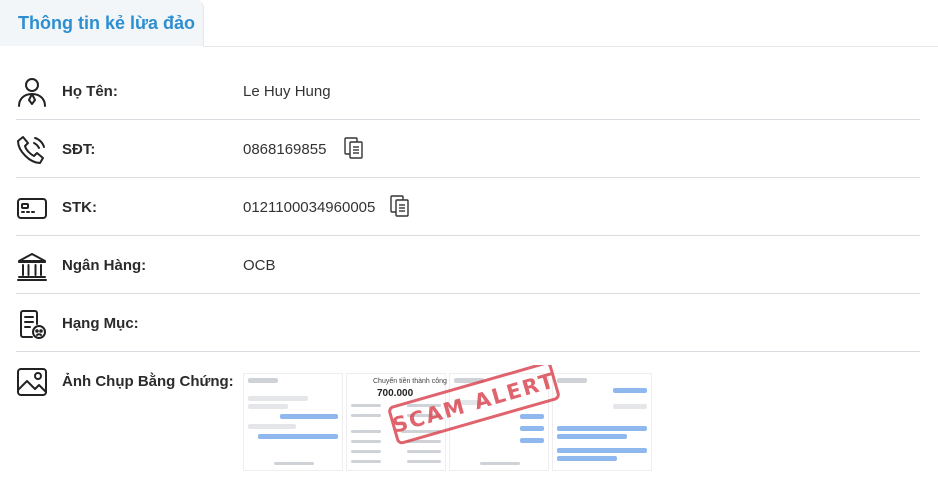  I want to click on image-icon, so click(32, 382).